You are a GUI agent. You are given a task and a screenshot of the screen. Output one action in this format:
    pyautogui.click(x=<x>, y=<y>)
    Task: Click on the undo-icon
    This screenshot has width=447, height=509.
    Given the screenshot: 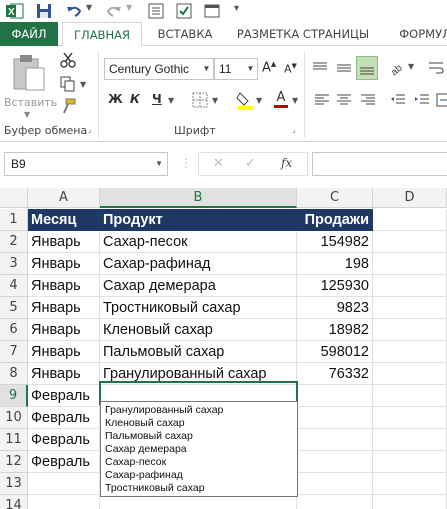 What is the action you would take?
    pyautogui.click(x=74, y=11)
    